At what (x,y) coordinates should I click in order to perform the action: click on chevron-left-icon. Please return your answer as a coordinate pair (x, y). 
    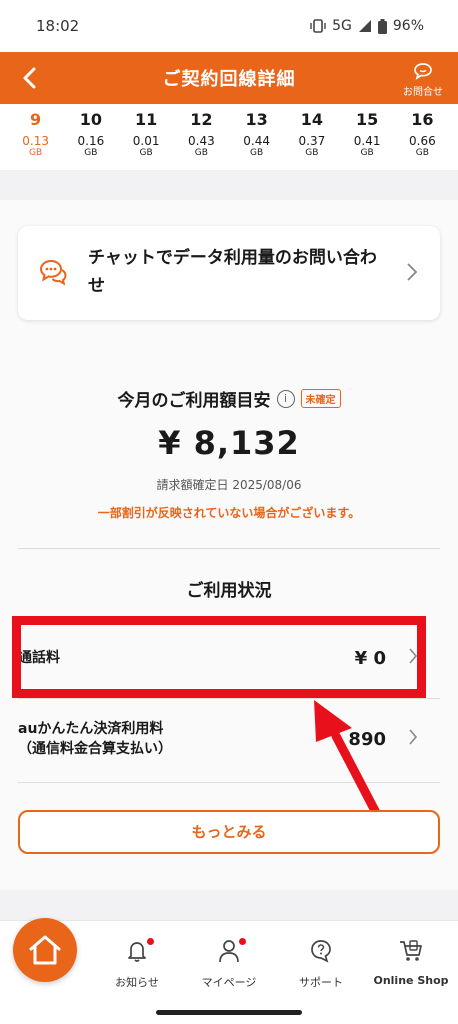
    Looking at the image, I should click on (29, 78).